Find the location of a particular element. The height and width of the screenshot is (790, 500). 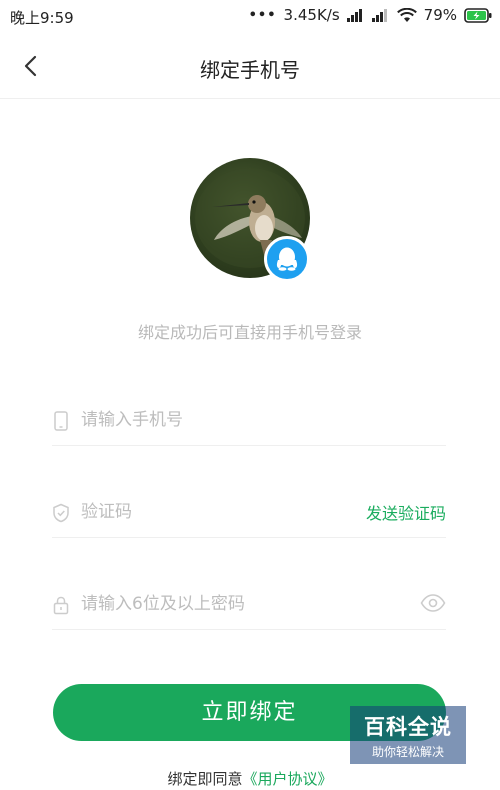

user-agreement-link: 《用户协议》 is located at coordinates (288, 779).